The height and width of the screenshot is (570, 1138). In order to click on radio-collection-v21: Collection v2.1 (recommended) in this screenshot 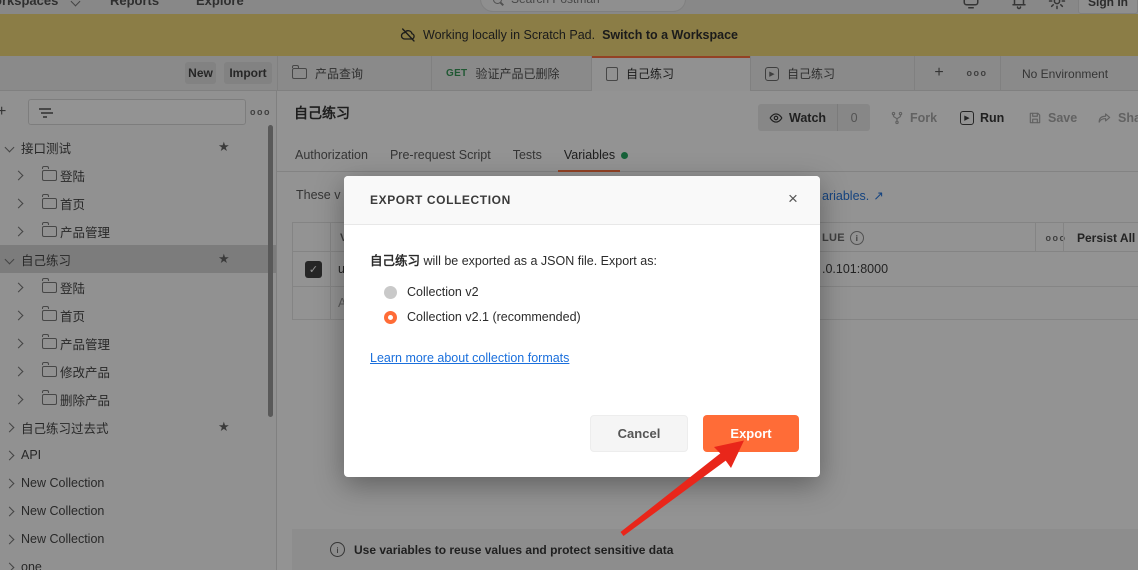, I will do `click(482, 317)`.